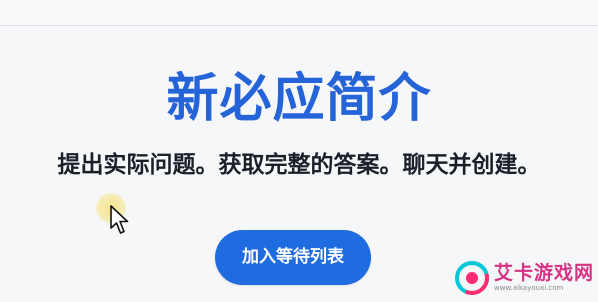 This screenshot has height=302, width=598. Describe the element at coordinates (299, 13) in the screenshot. I see `top-border-strip` at that location.